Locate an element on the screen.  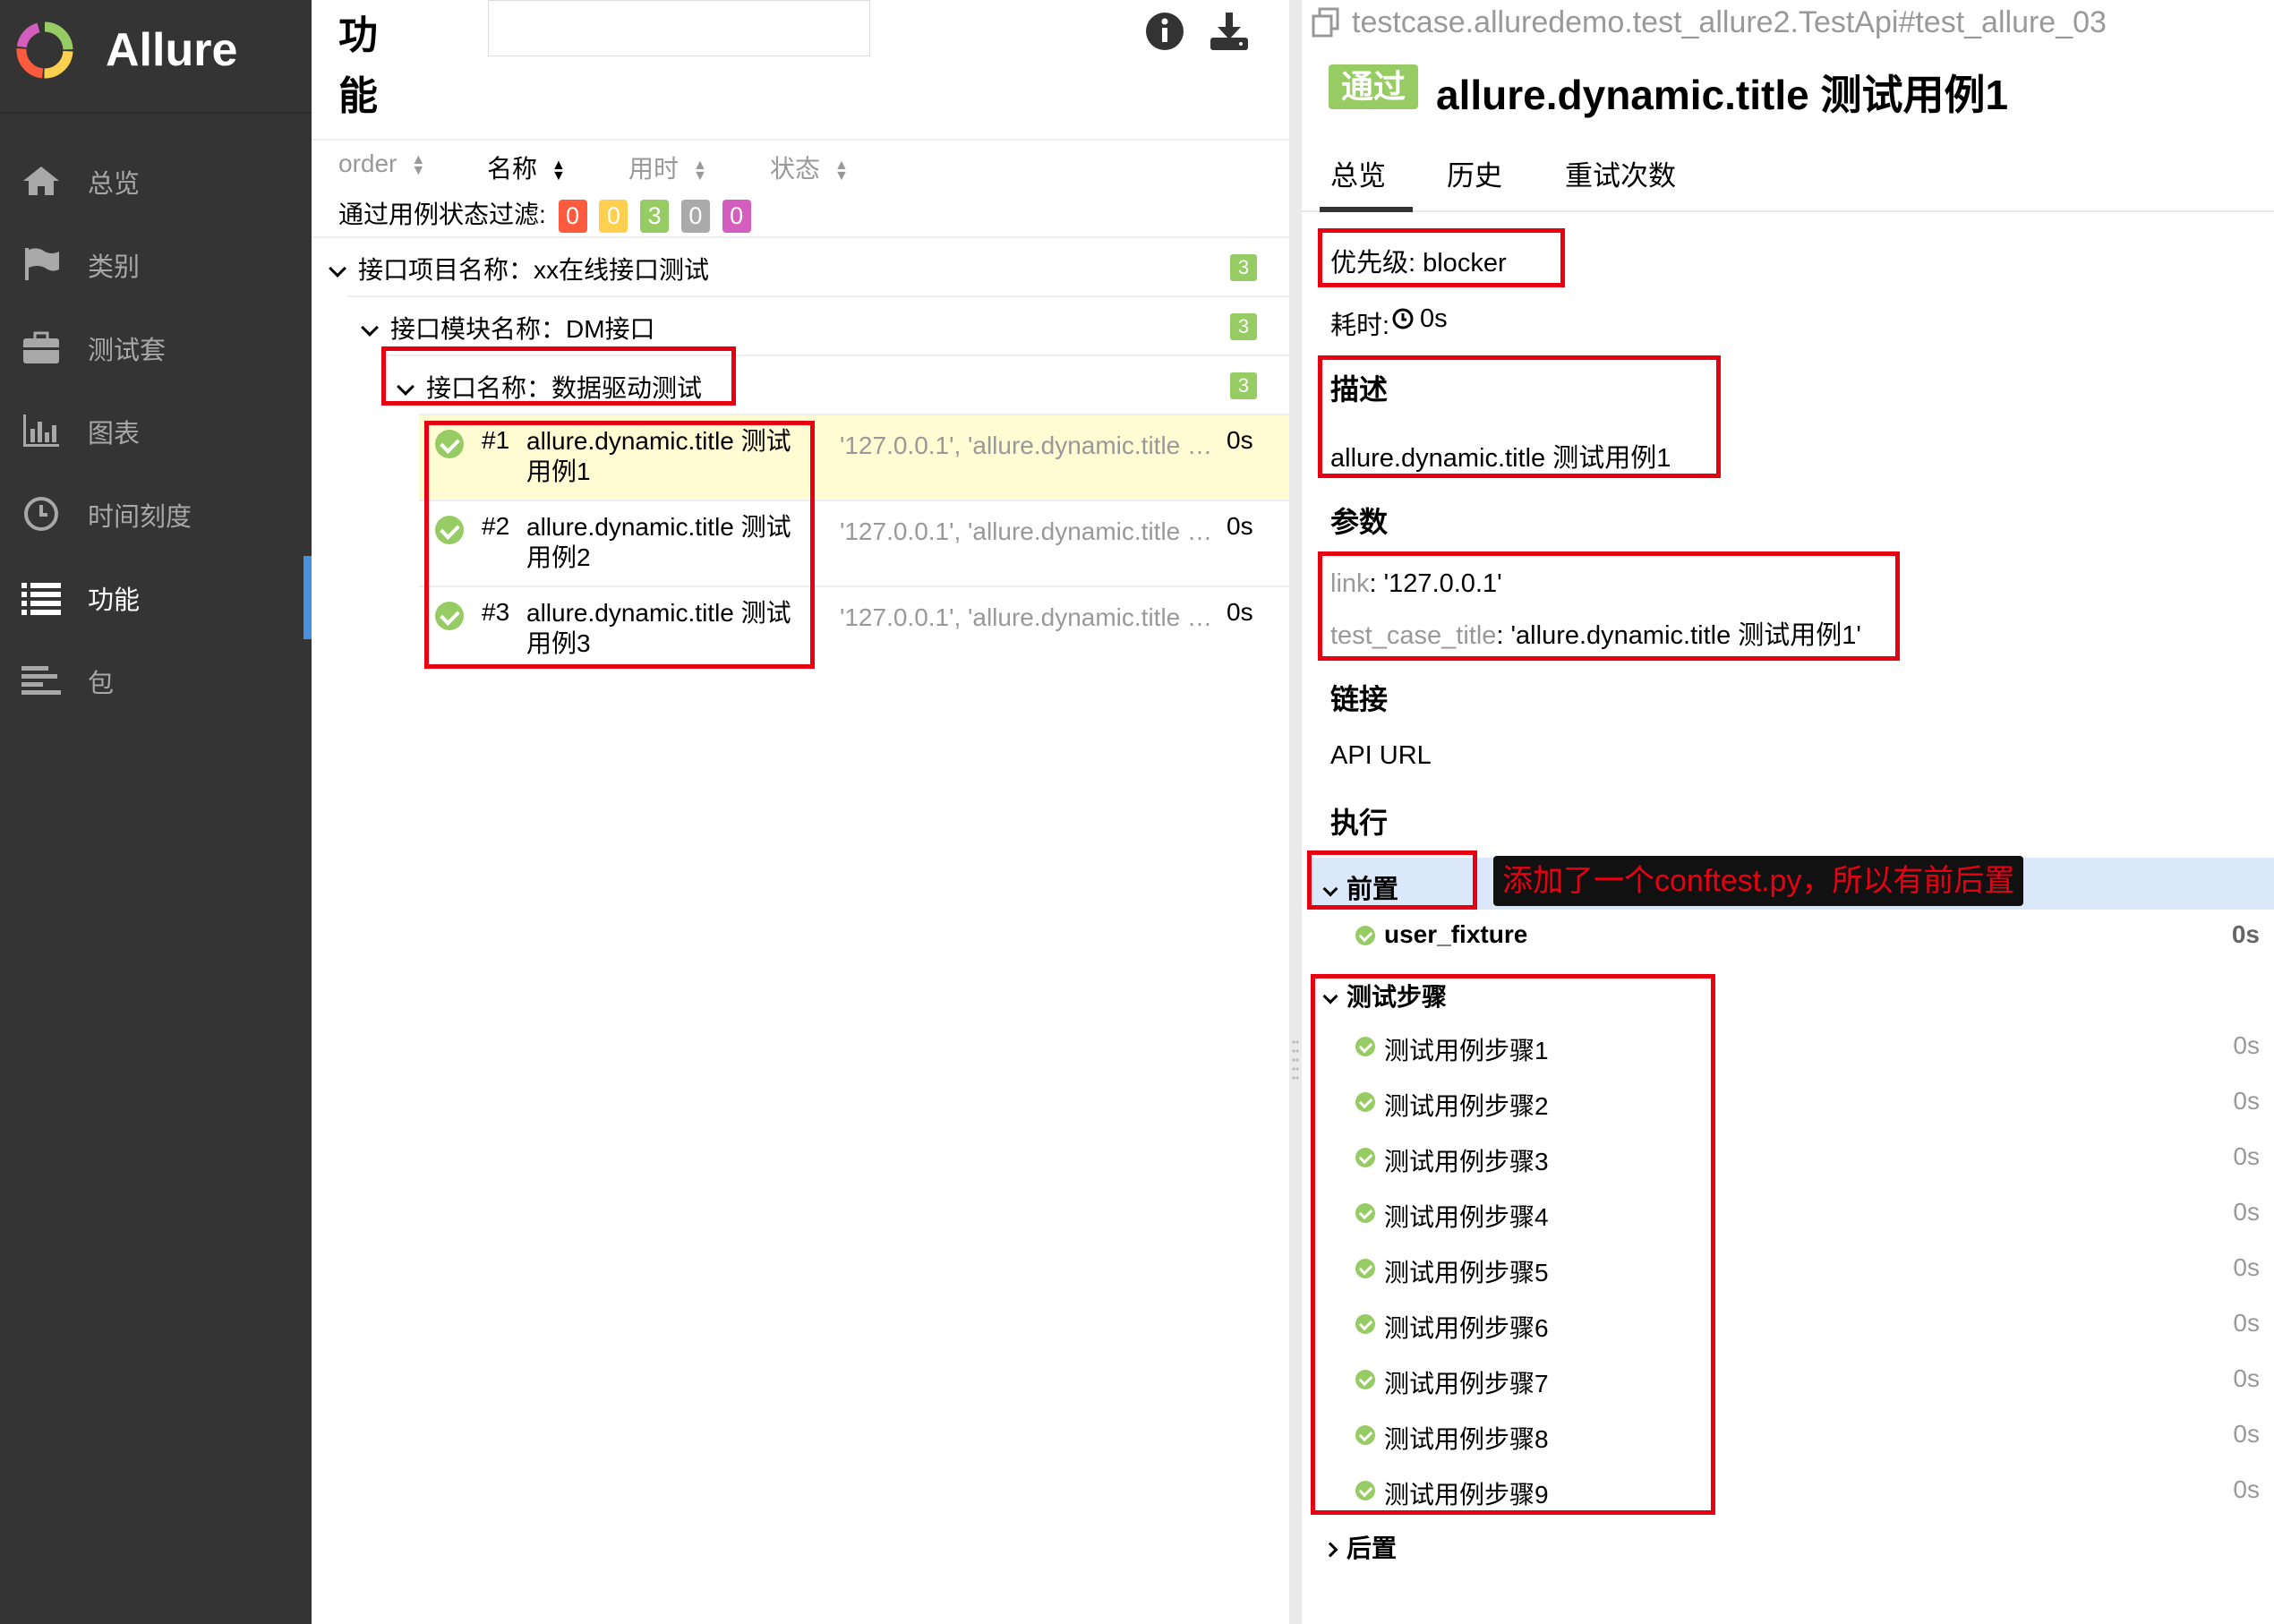
active-indicator is located at coordinates (307, 597).